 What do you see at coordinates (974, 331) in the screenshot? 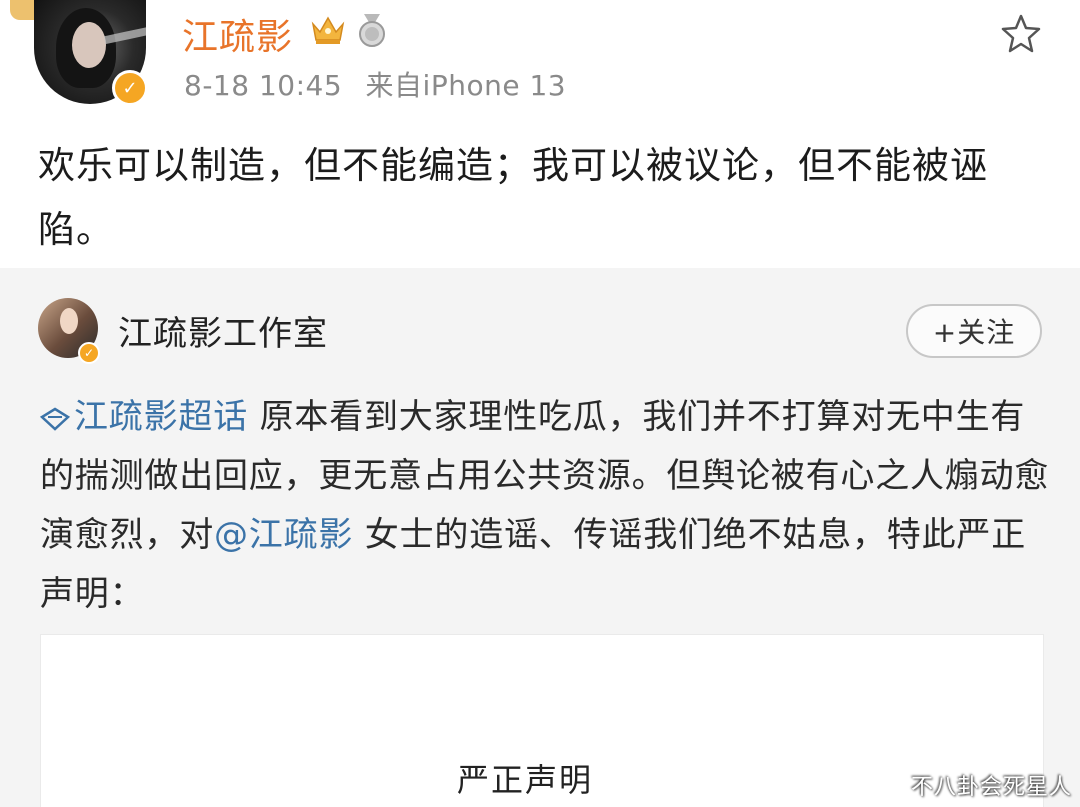
I see `follow-button: +关注` at bounding box center [974, 331].